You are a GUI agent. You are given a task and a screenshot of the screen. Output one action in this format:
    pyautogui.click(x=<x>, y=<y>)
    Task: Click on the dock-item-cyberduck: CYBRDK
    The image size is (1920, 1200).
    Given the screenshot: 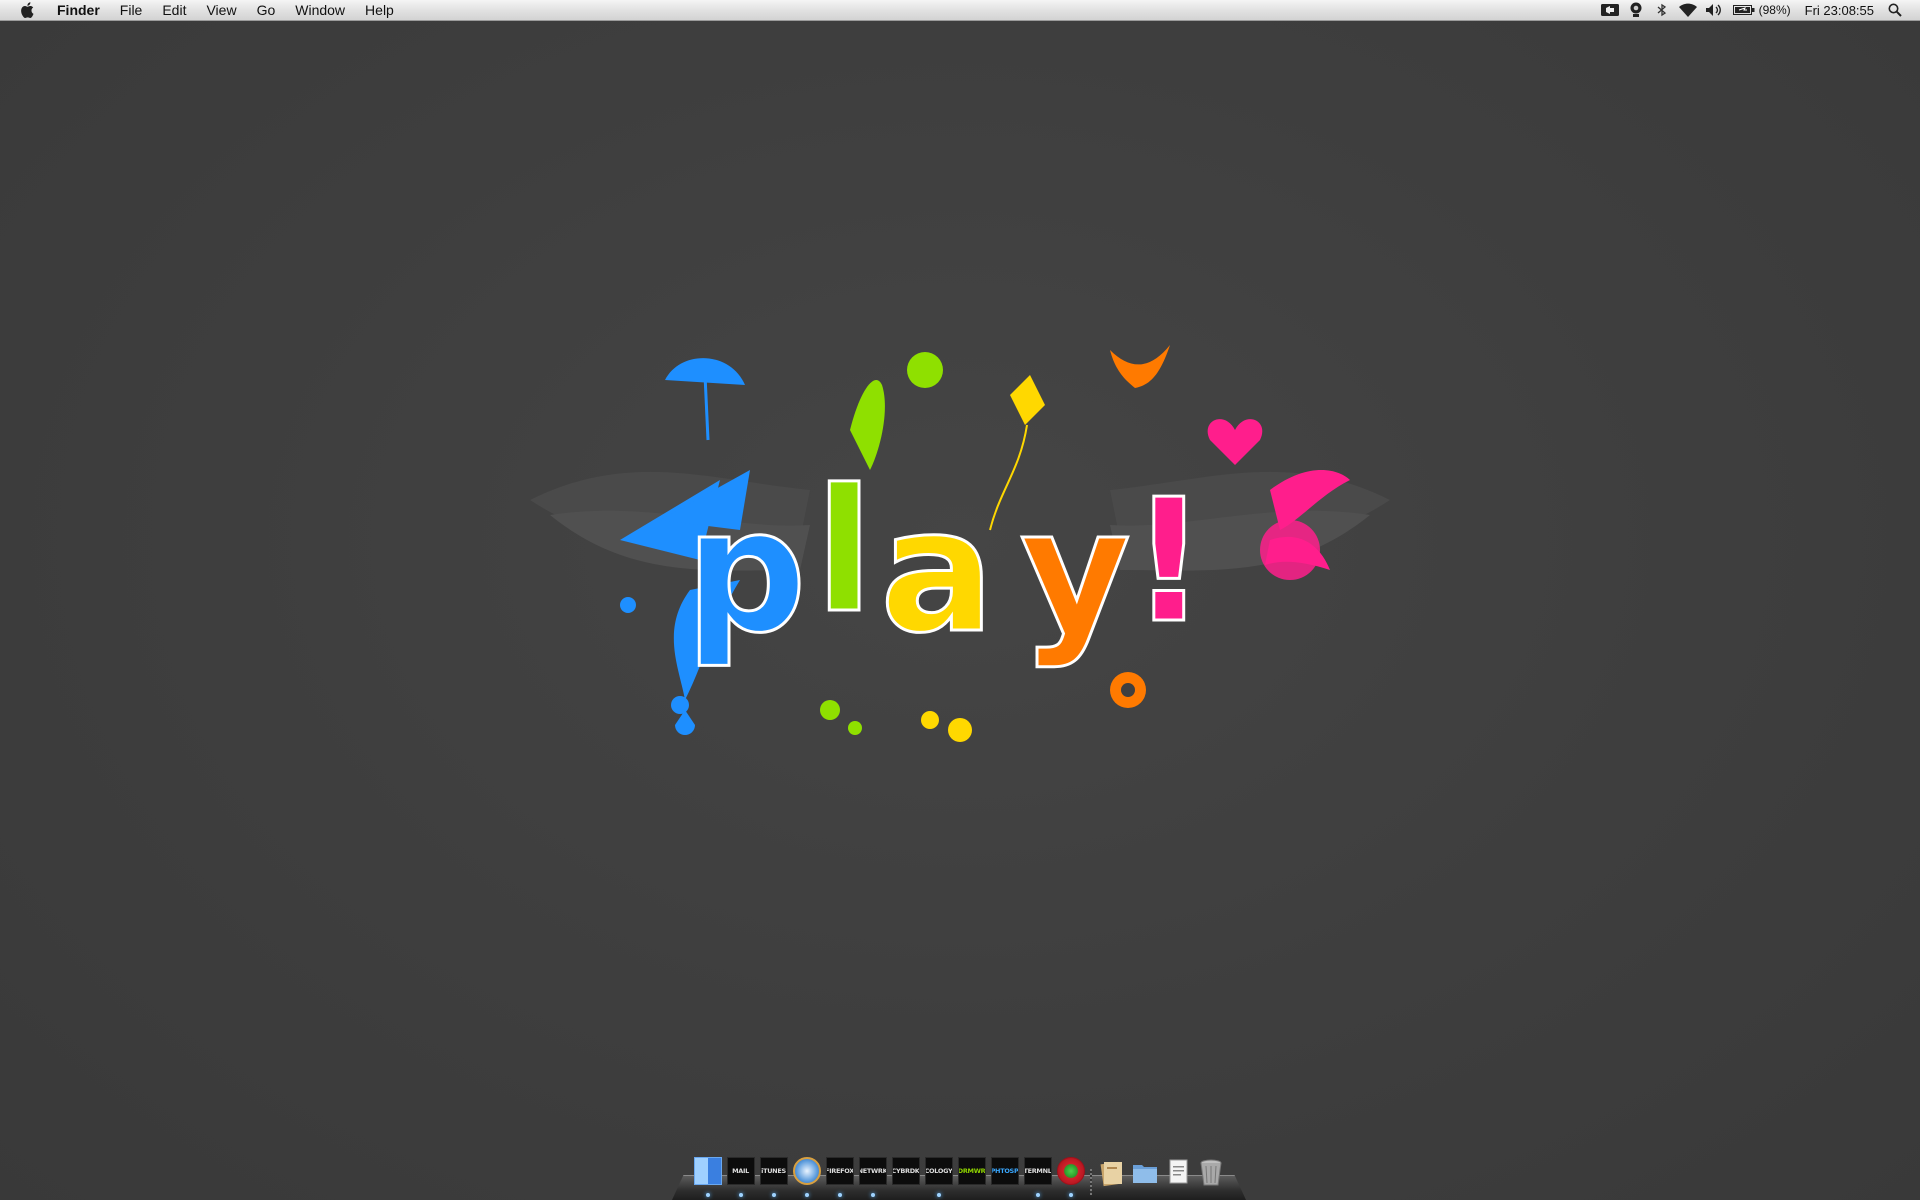 What is the action you would take?
    pyautogui.click(x=906, y=1177)
    